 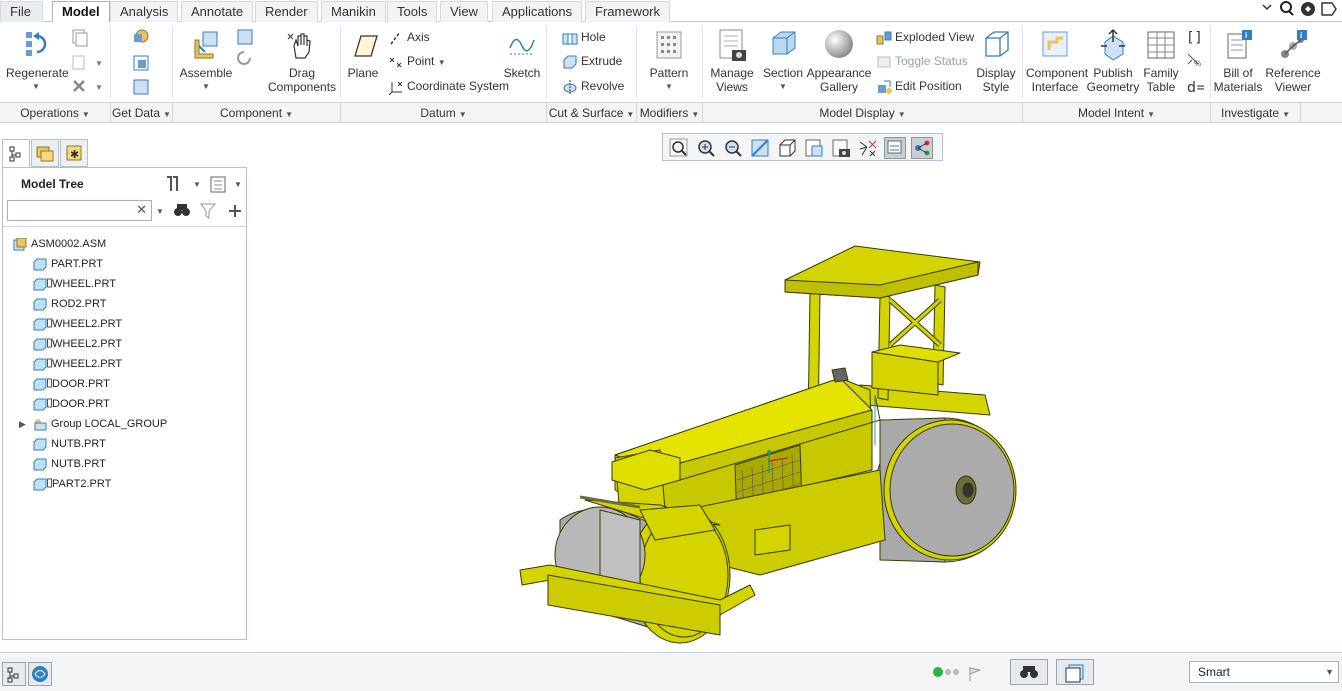 What do you see at coordinates (1161, 61) in the screenshot?
I see `family-table-button: Family Table` at bounding box center [1161, 61].